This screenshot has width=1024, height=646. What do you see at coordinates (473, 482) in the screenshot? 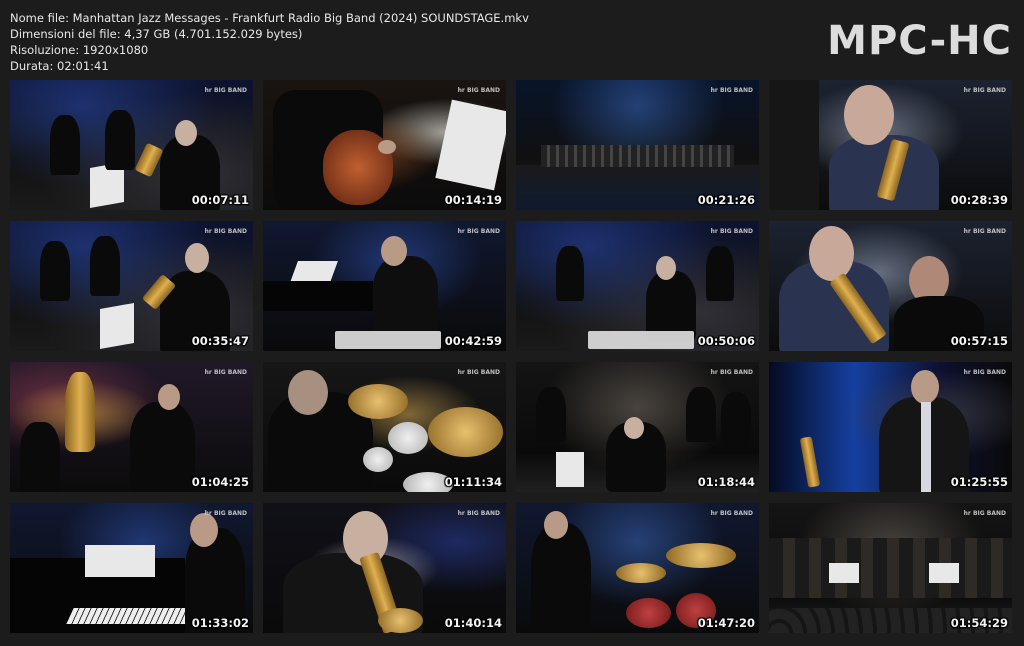
I see `thumbnail-timestamp: 01:11:34` at bounding box center [473, 482].